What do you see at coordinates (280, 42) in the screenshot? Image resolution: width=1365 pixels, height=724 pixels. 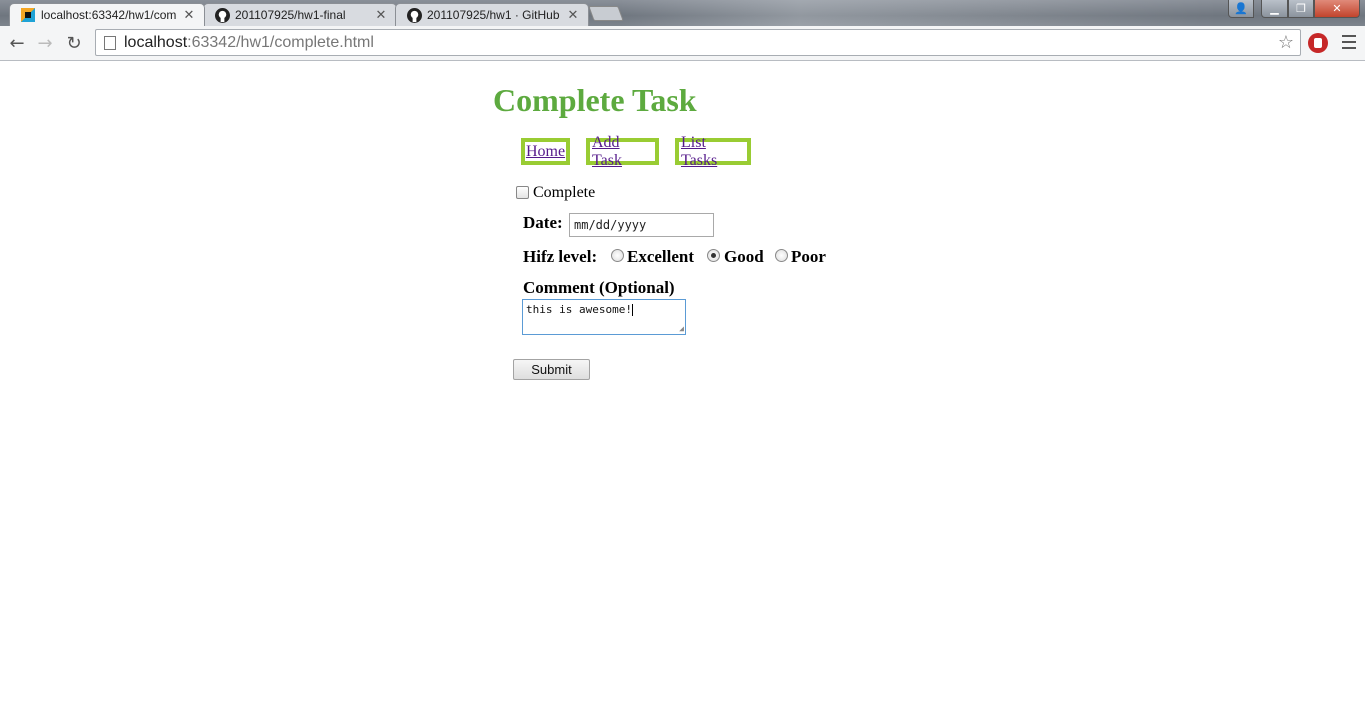 I see `address-path: :63342/hw1/complete.html` at bounding box center [280, 42].